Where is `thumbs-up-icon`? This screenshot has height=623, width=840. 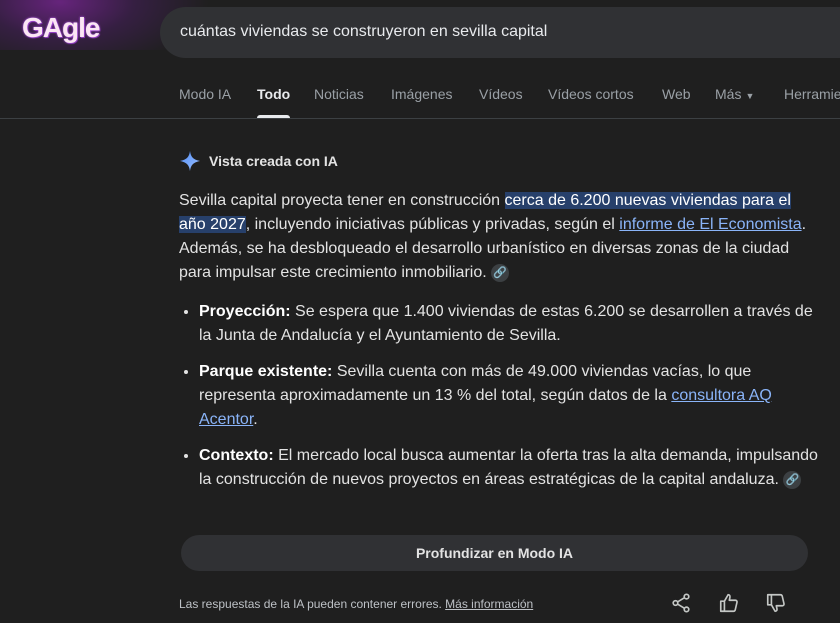 thumbs-up-icon is located at coordinates (729, 603).